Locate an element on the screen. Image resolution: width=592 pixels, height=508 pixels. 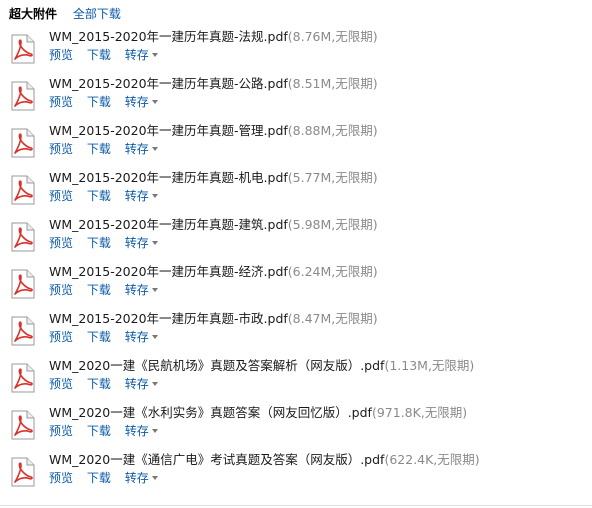
download-all-link: 全部下载 is located at coordinates (97, 14).